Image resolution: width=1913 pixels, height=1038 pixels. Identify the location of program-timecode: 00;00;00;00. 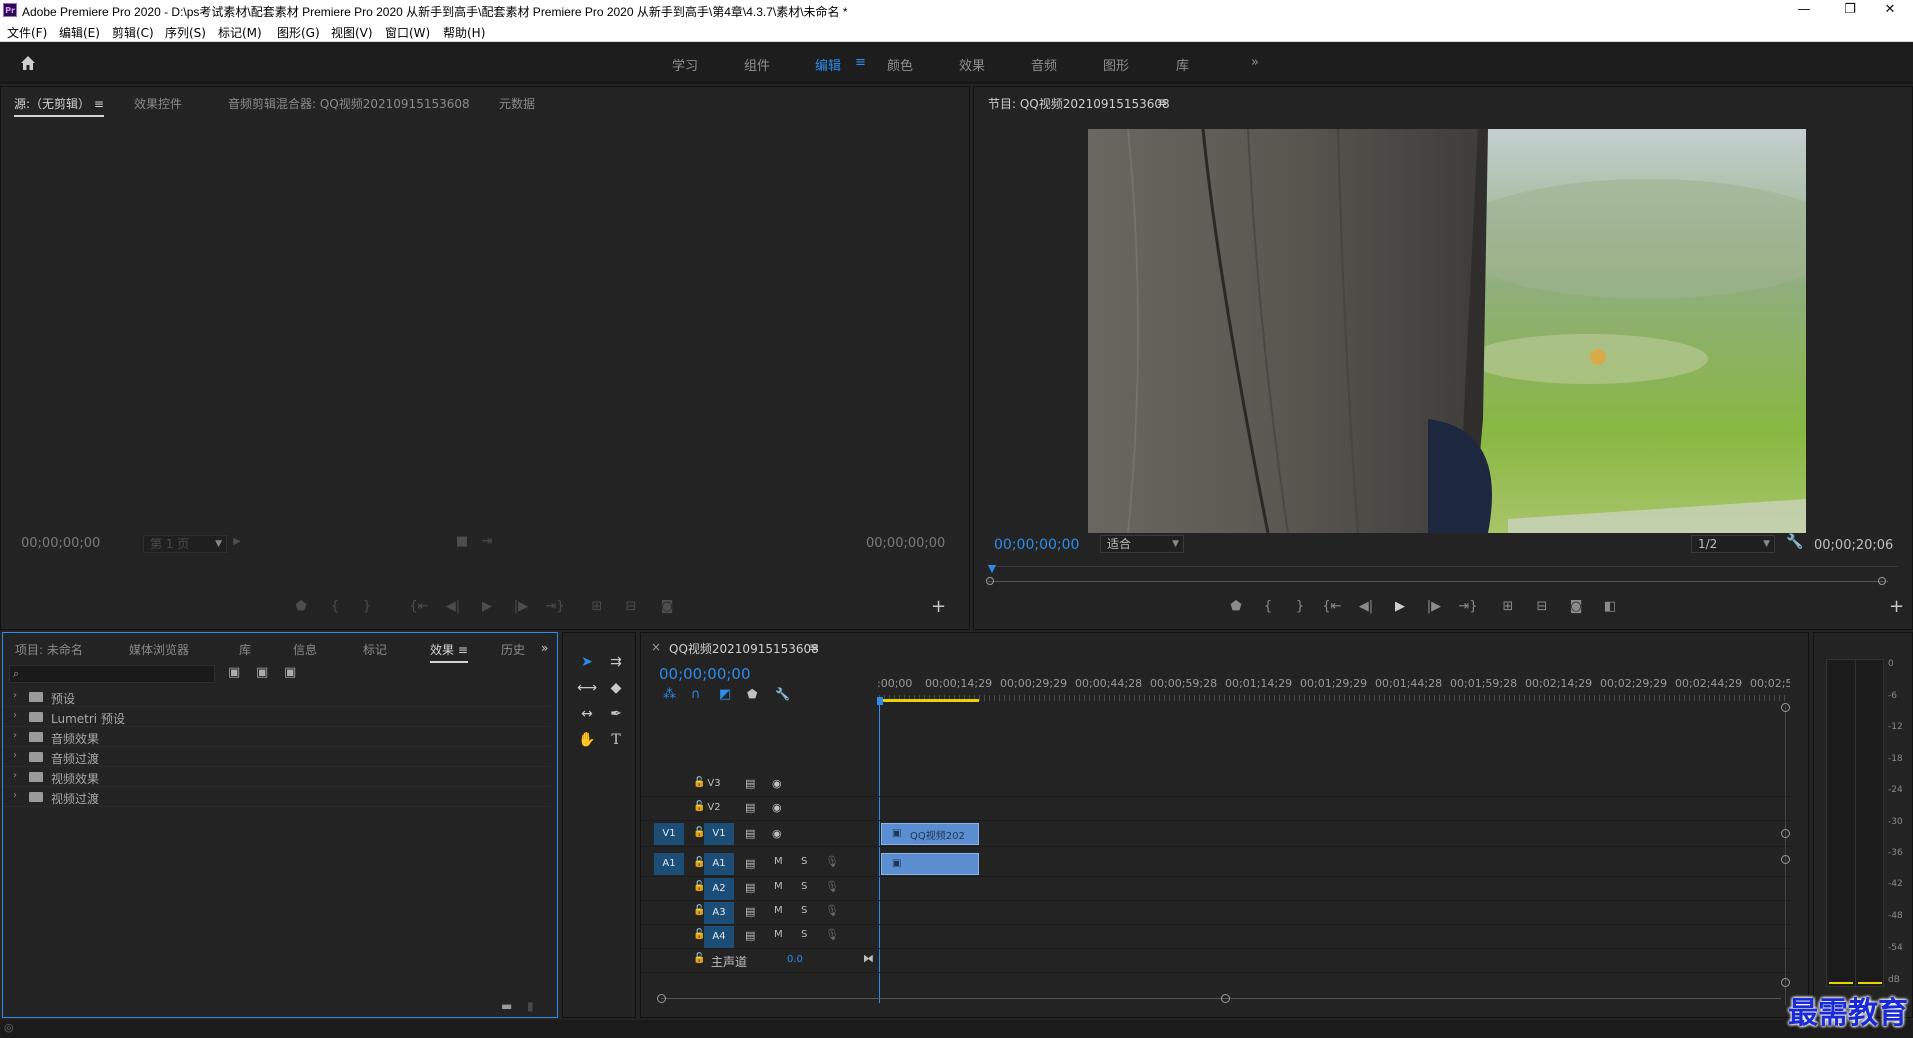
(1036, 545).